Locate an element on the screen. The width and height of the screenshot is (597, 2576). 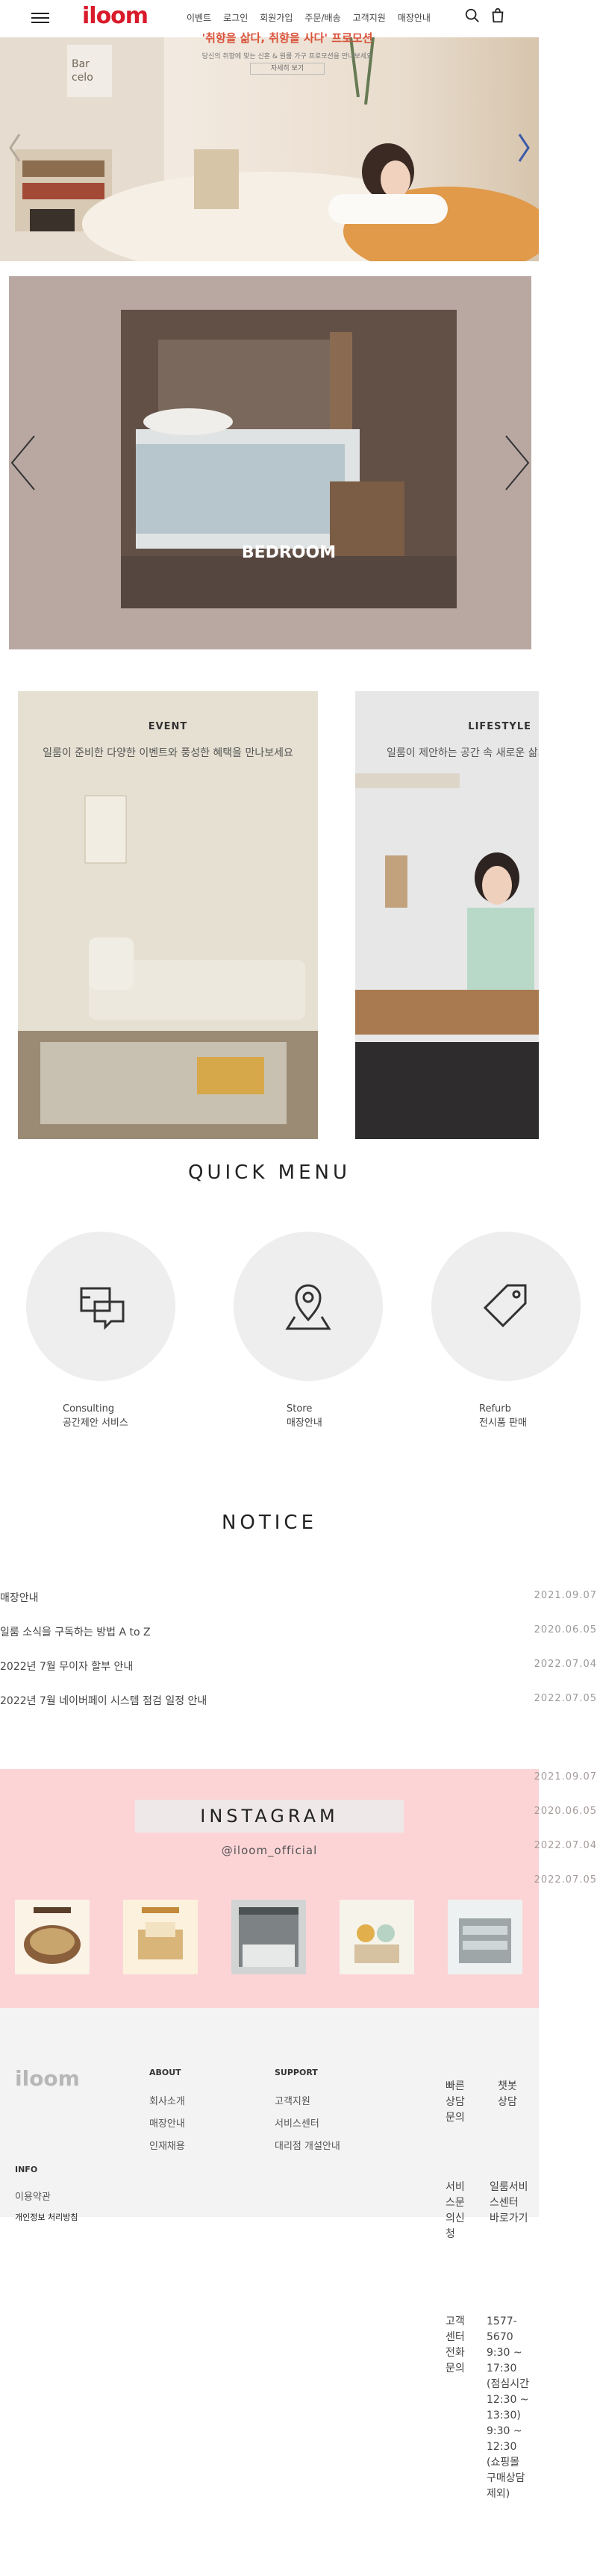
refurb-button is located at coordinates (506, 1306).